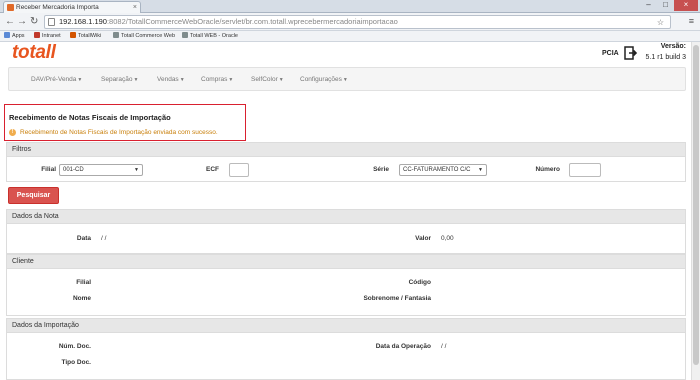 The height and width of the screenshot is (380, 700). Describe the element at coordinates (83, 21) in the screenshot. I see `url-host: 192.168.1.190` at that location.